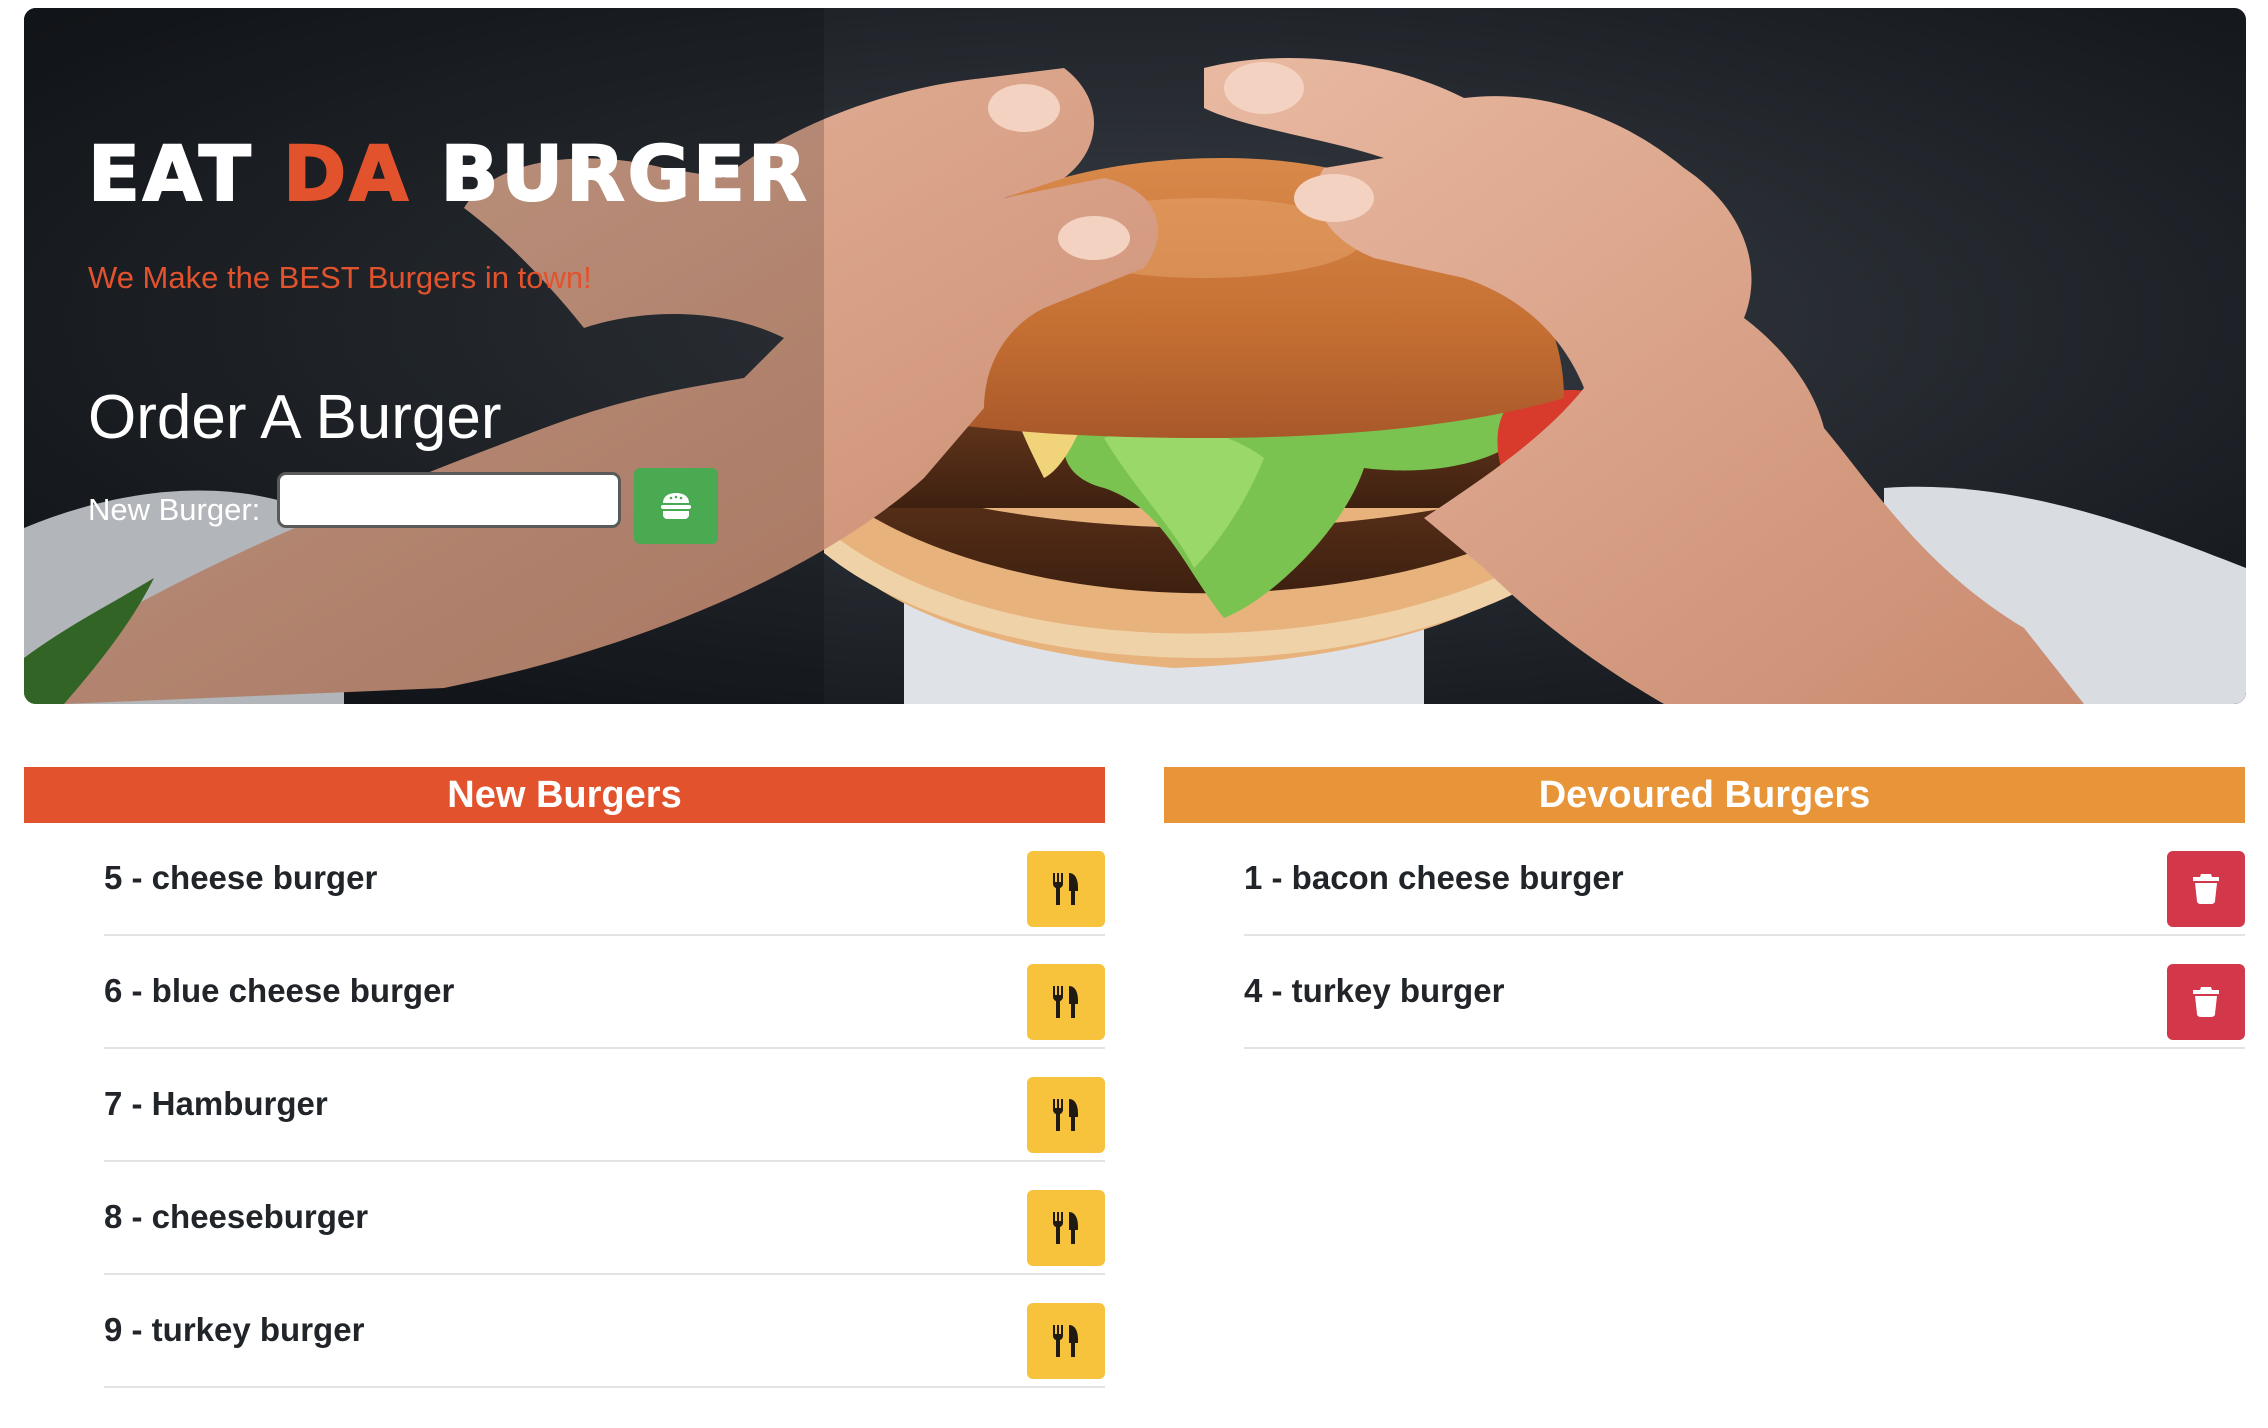 This screenshot has width=2268, height=1428. I want to click on burger-label: 8 - cheeseburger, so click(236, 1216).